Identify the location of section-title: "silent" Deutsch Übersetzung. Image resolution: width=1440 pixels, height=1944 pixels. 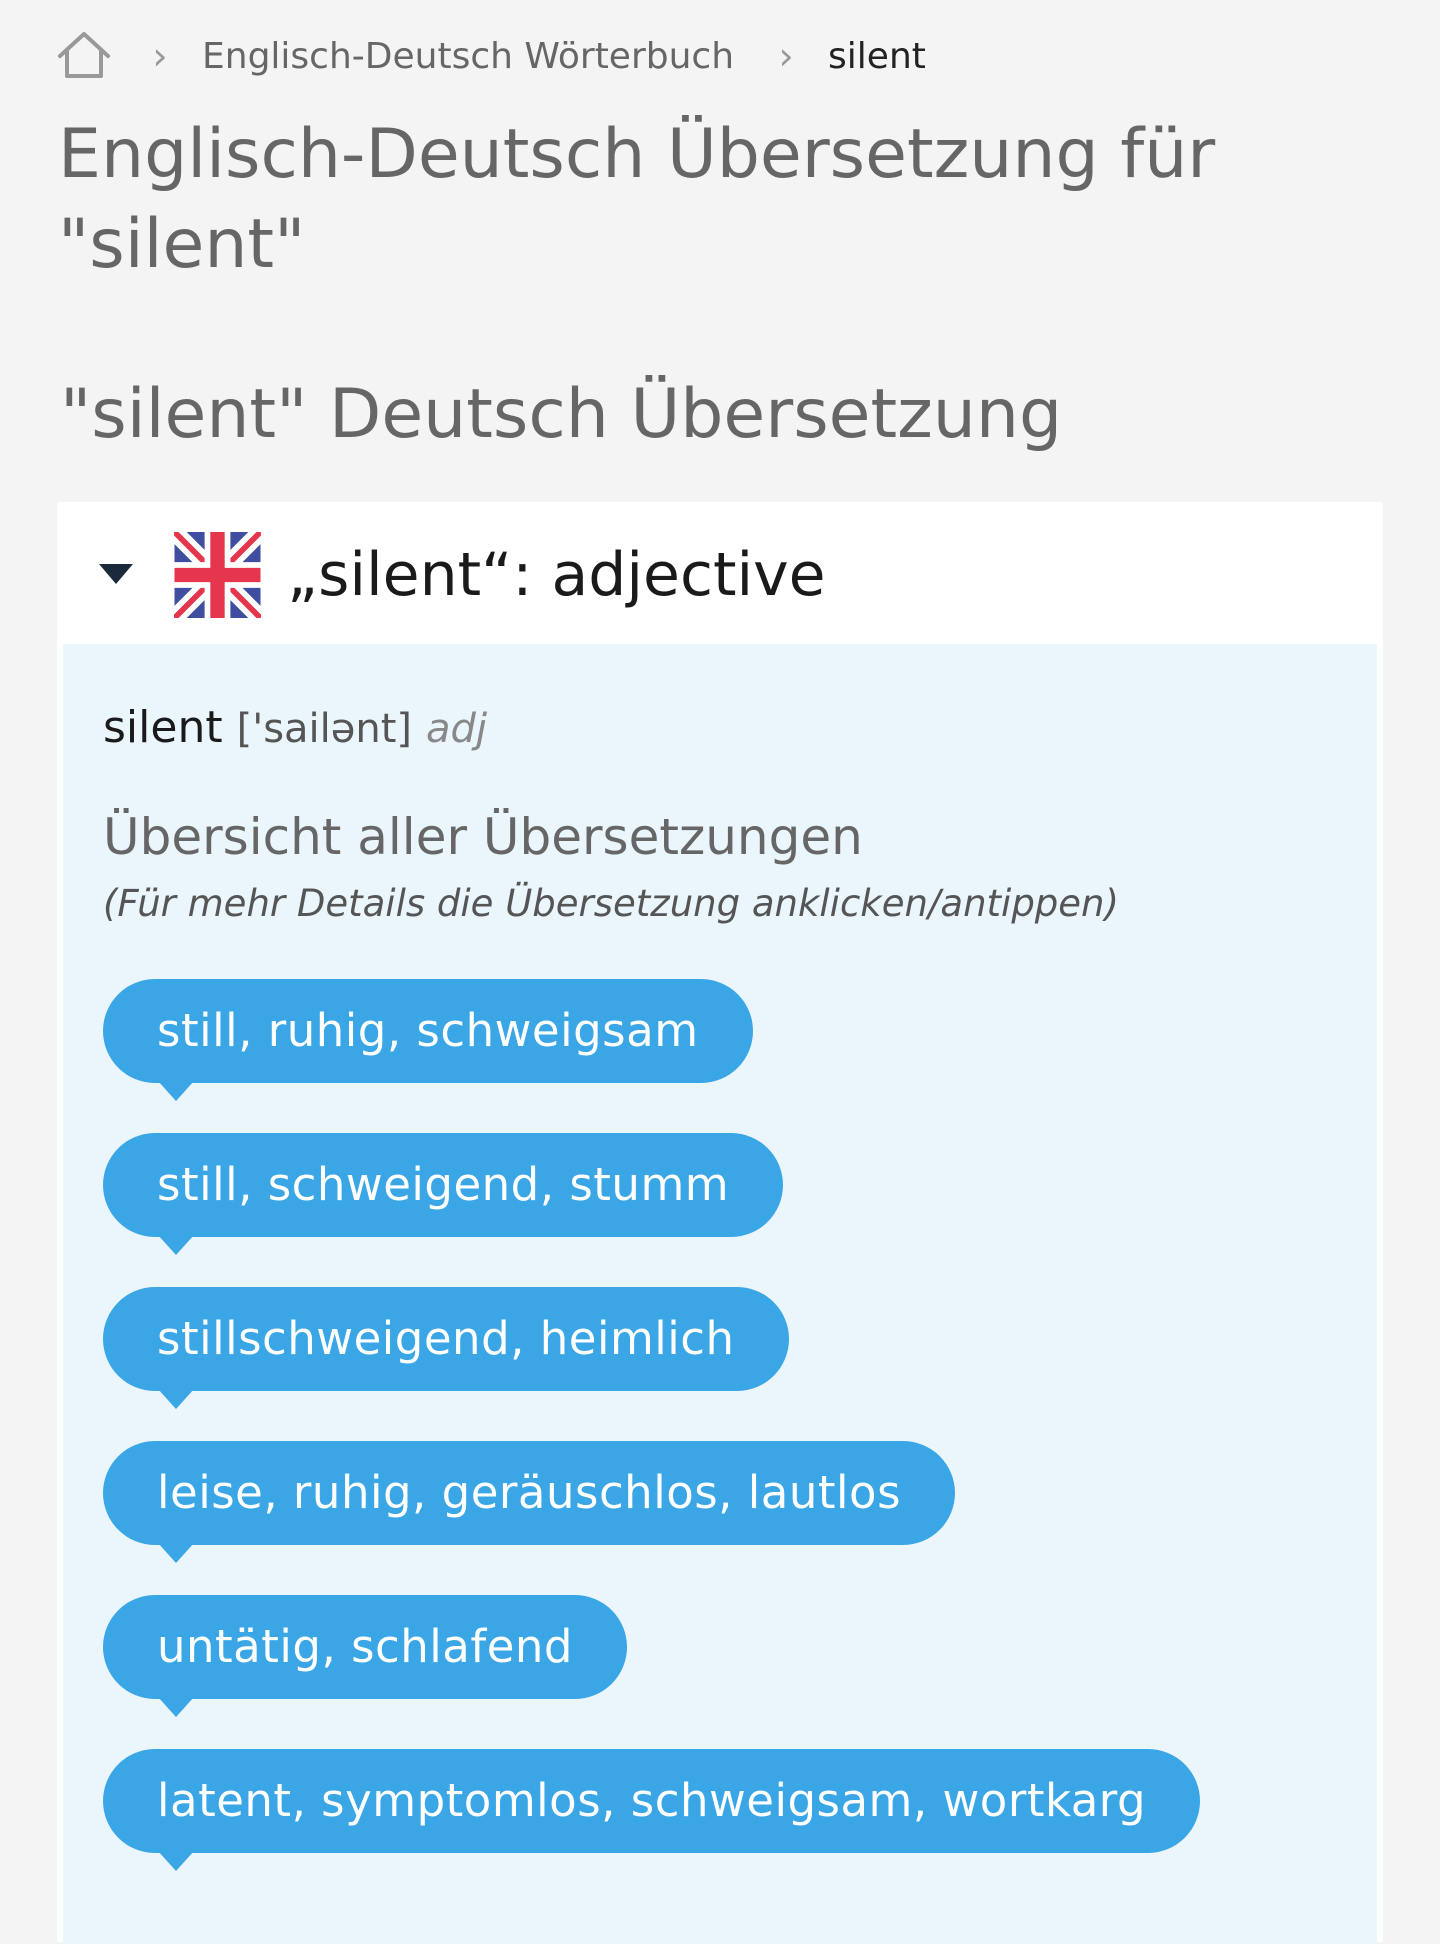
(561, 414).